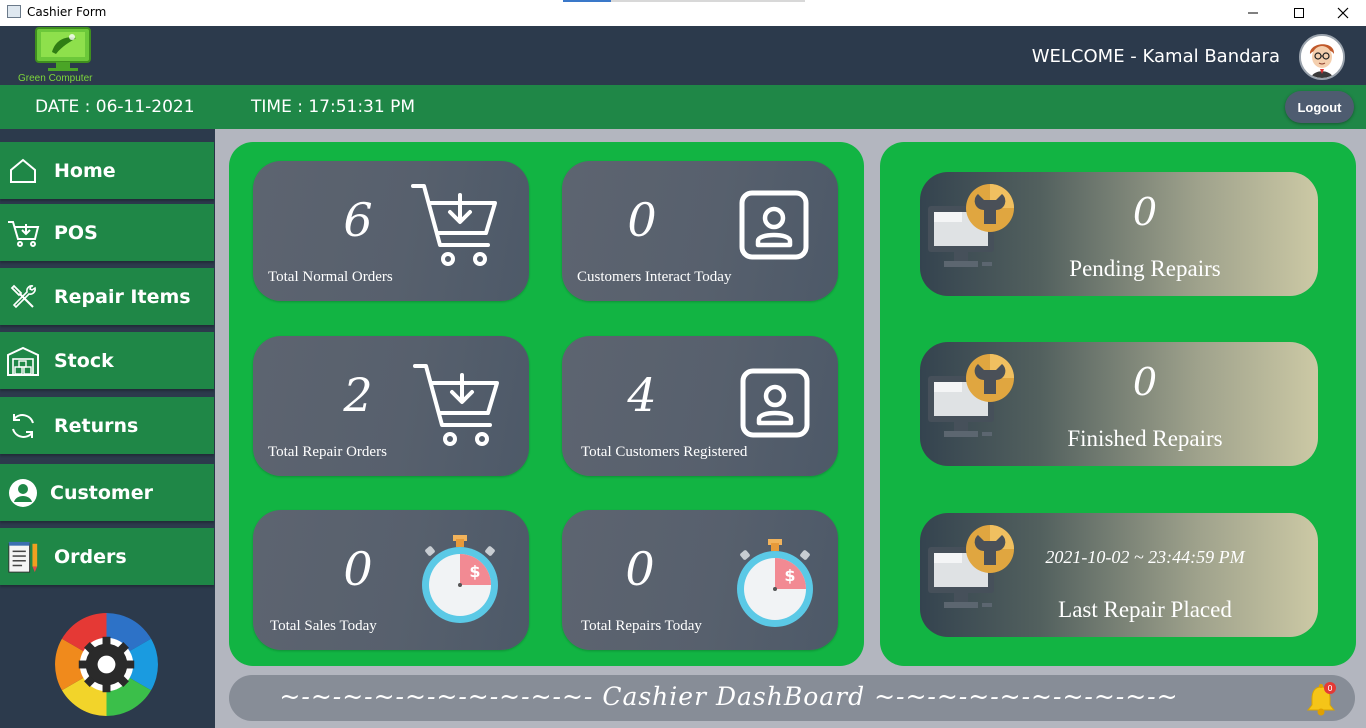 This screenshot has height=728, width=1366. I want to click on repair-card-finished: 0 Finished Repairs, so click(1119, 404).